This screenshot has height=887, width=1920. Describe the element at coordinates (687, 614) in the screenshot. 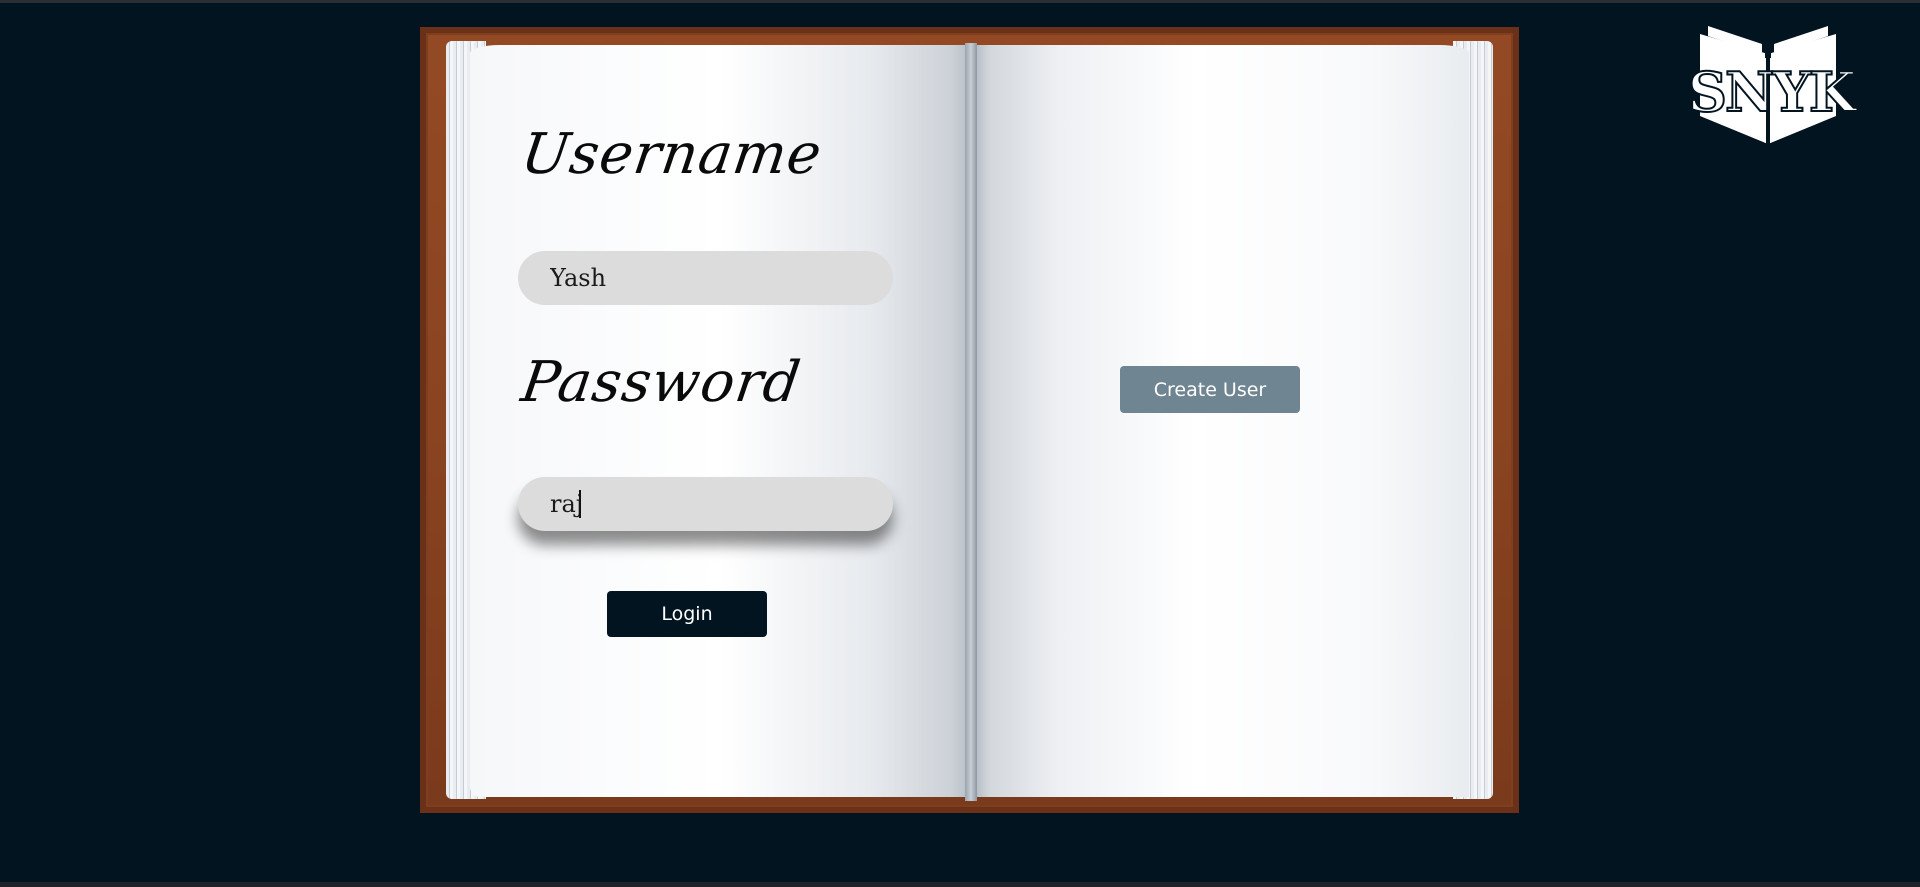

I see `login-button: Login` at that location.